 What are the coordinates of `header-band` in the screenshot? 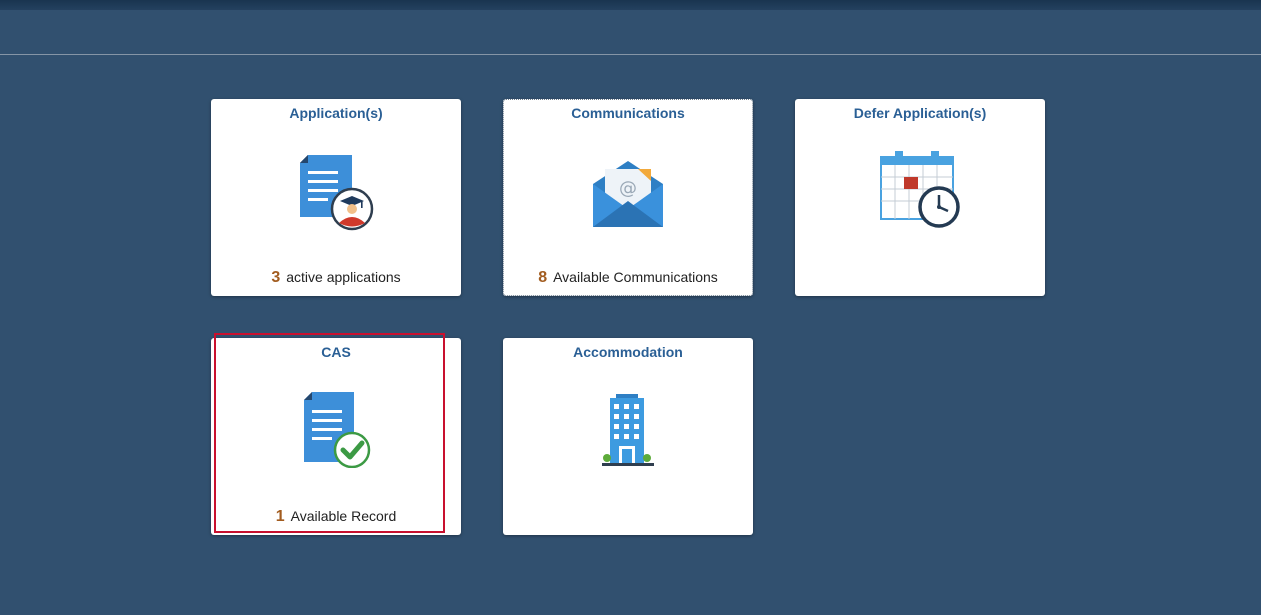 It's located at (630, 32).